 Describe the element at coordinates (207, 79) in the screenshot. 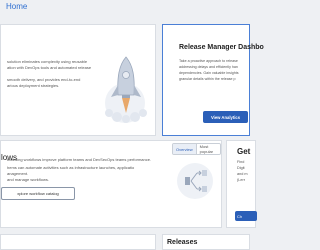

I see `release-manager-text-line: granular details within the release p` at that location.